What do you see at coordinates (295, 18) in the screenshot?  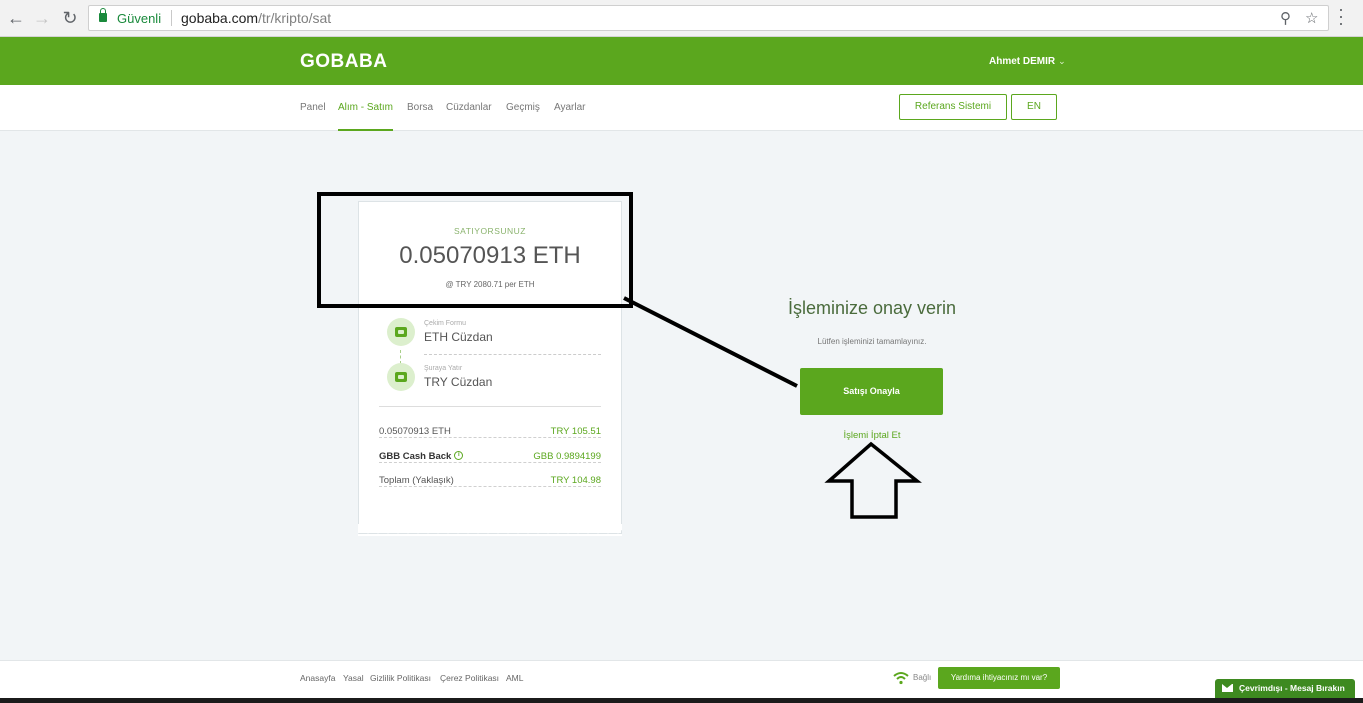 I see `url-path: /tr/kripto/sat` at bounding box center [295, 18].